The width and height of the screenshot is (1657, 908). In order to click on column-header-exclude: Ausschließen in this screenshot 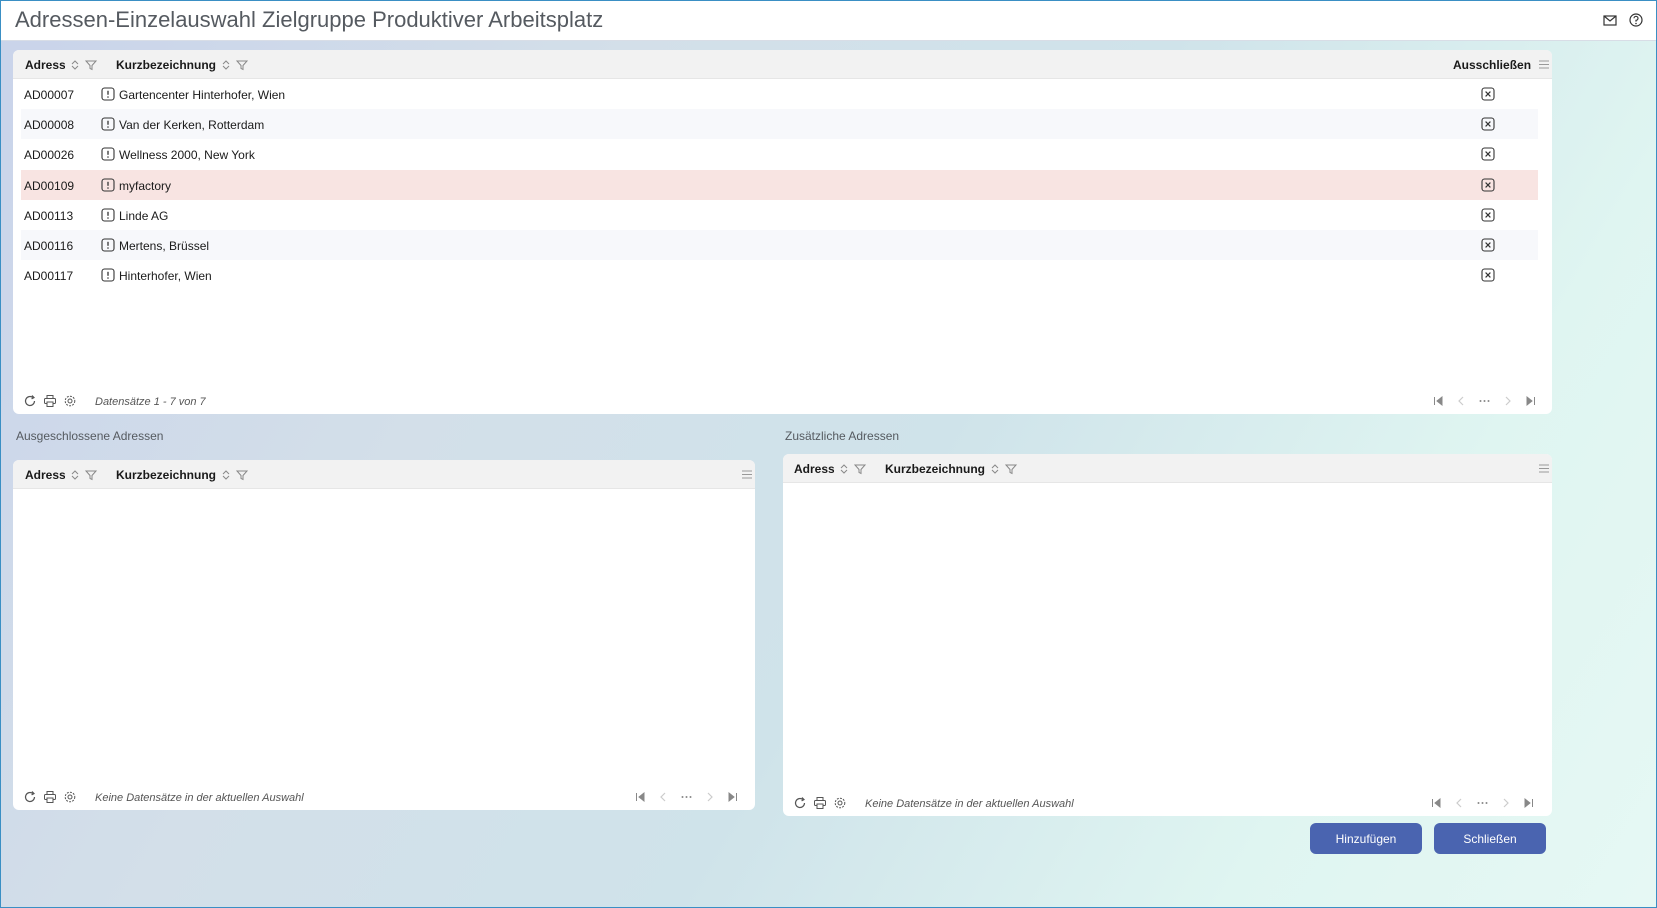, I will do `click(1492, 65)`.